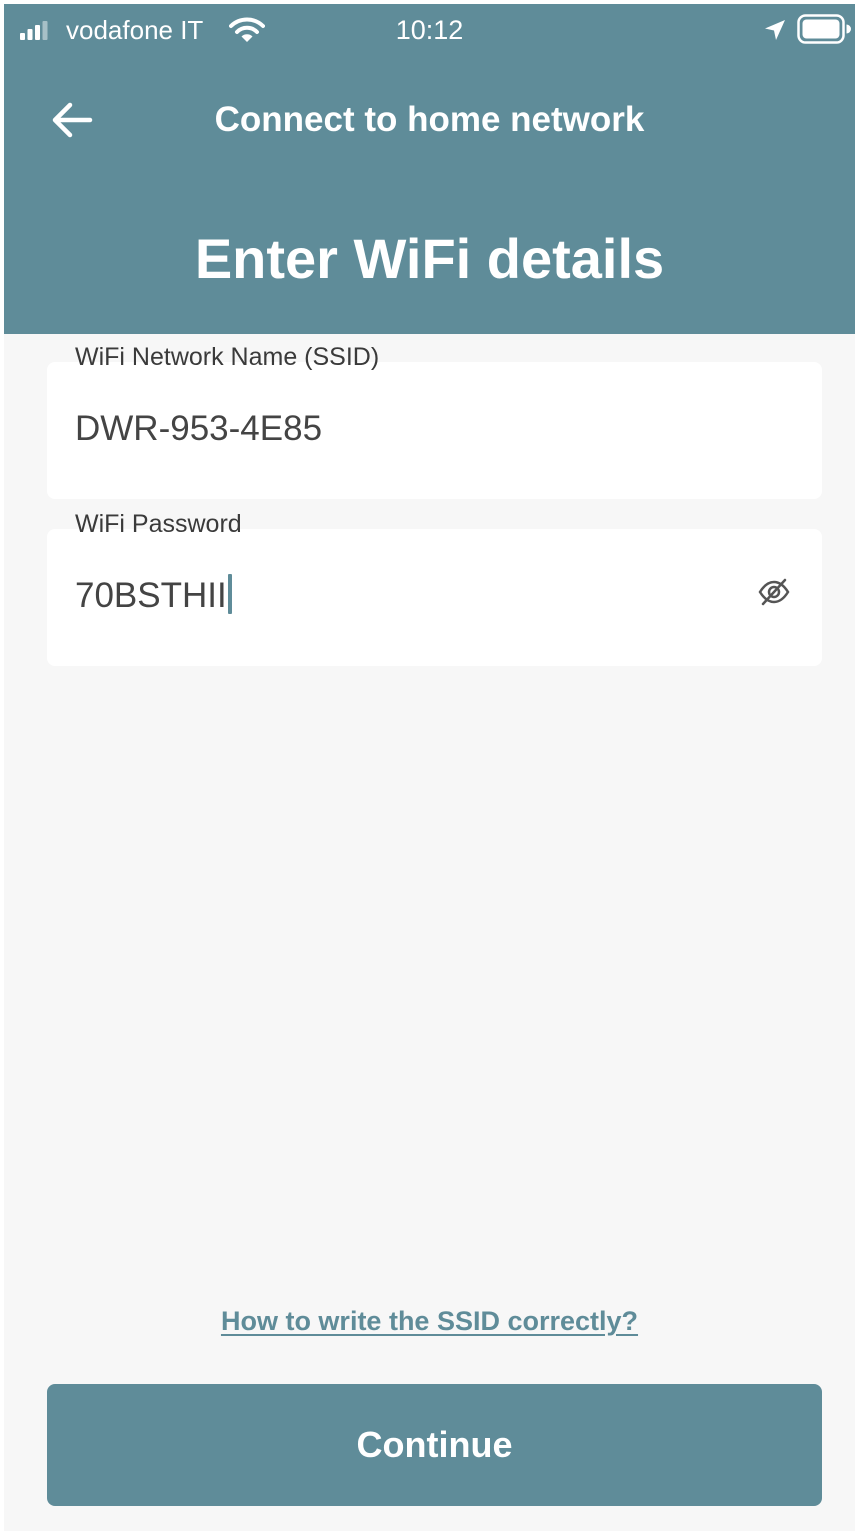 This screenshot has width=855, height=1531. Describe the element at coordinates (227, 357) in the screenshot. I see `ssid-label: WiFi Network Name (SSID)` at that location.